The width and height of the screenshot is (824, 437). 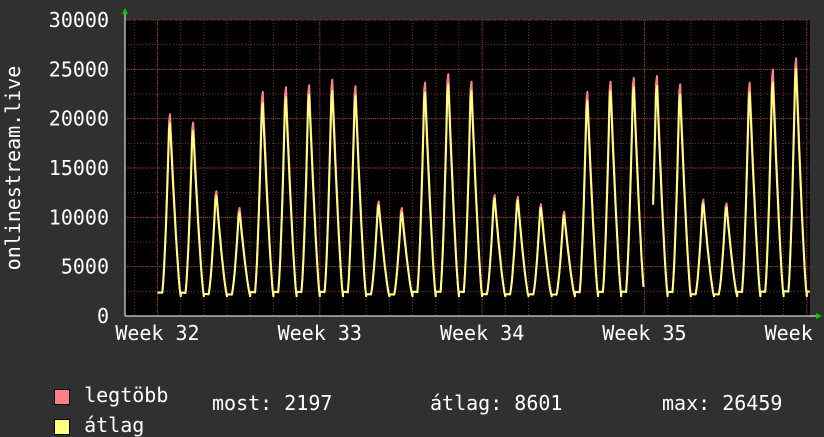 I want to click on y-tick-label: 30000, so click(x=79, y=20).